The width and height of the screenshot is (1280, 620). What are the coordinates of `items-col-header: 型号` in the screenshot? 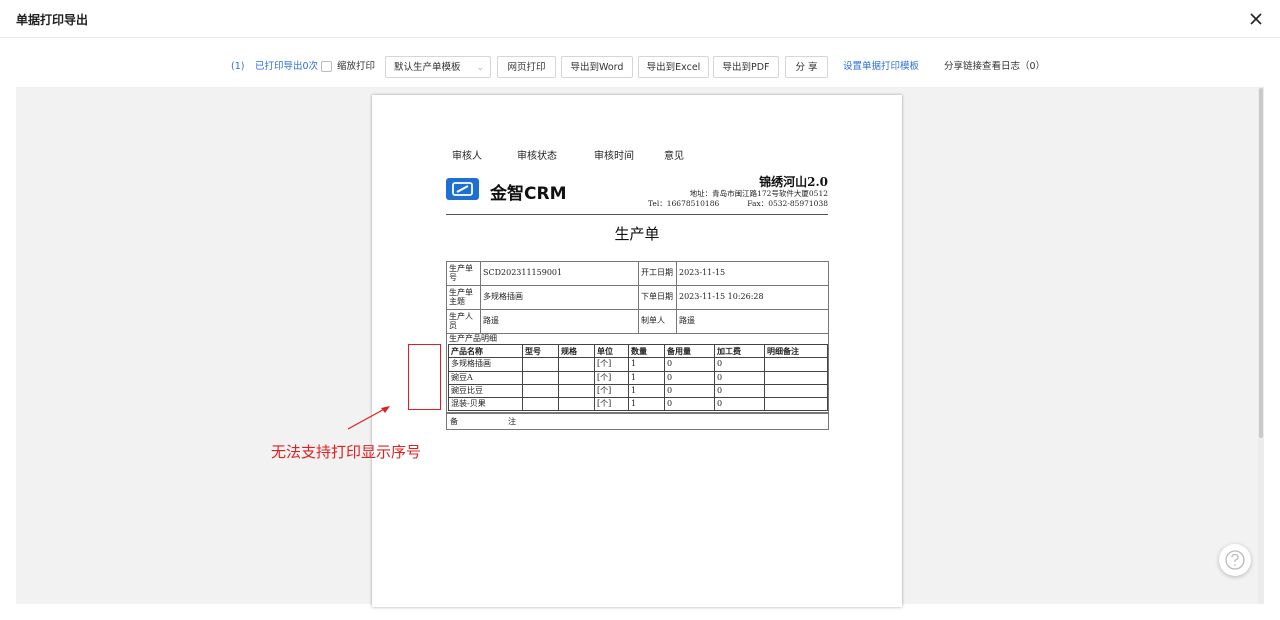 It's located at (540, 351).